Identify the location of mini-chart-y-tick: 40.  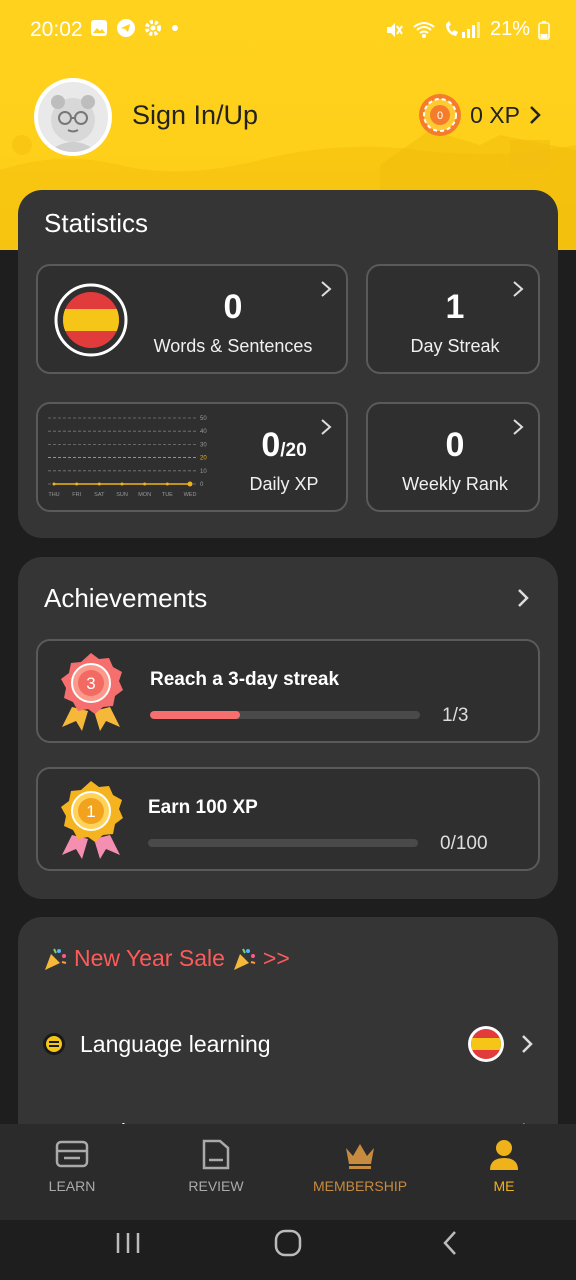
(203, 432).